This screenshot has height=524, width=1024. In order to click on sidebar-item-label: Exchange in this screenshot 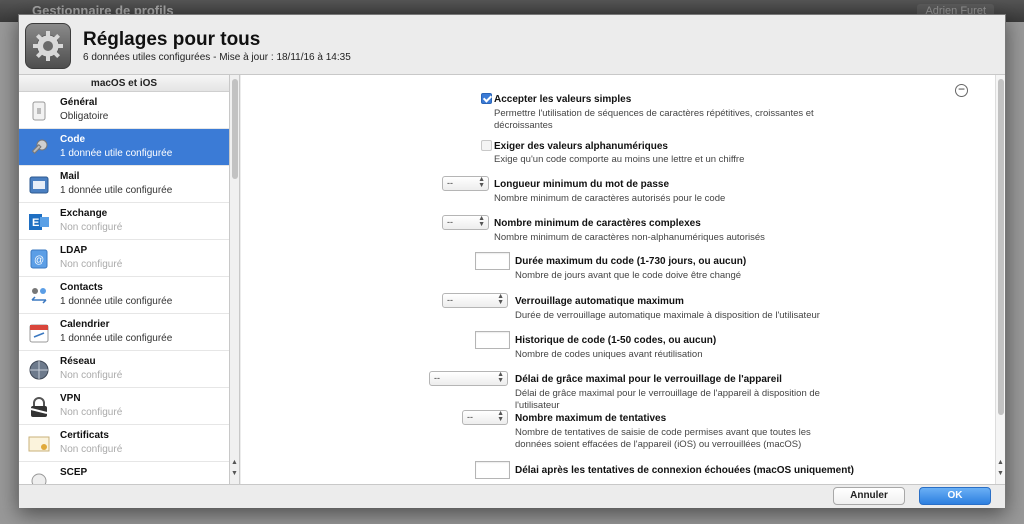, I will do `click(84, 213)`.